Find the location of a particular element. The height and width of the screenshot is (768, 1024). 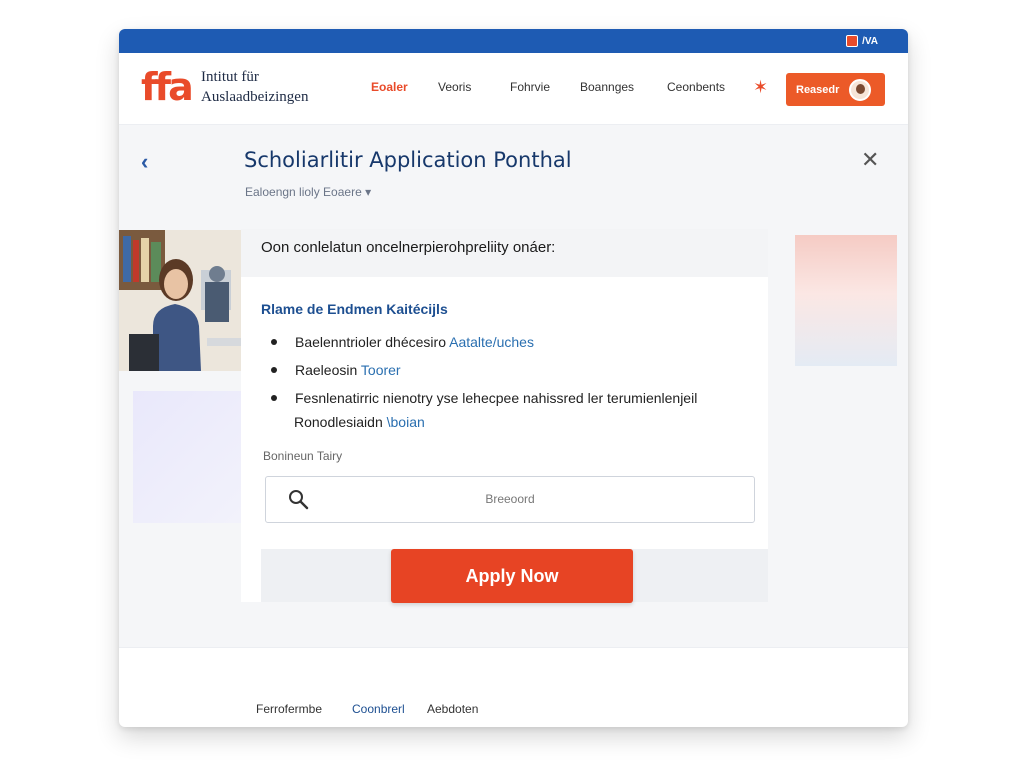

profile-photo is located at coordinates (180, 300).